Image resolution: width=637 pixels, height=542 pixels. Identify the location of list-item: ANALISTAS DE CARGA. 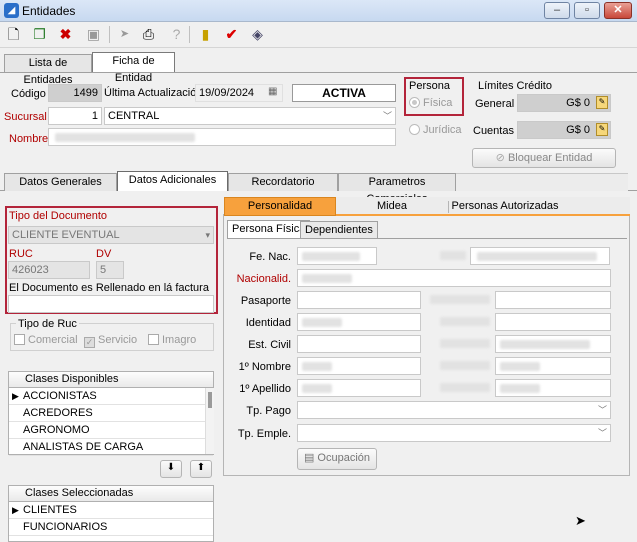
(111, 447).